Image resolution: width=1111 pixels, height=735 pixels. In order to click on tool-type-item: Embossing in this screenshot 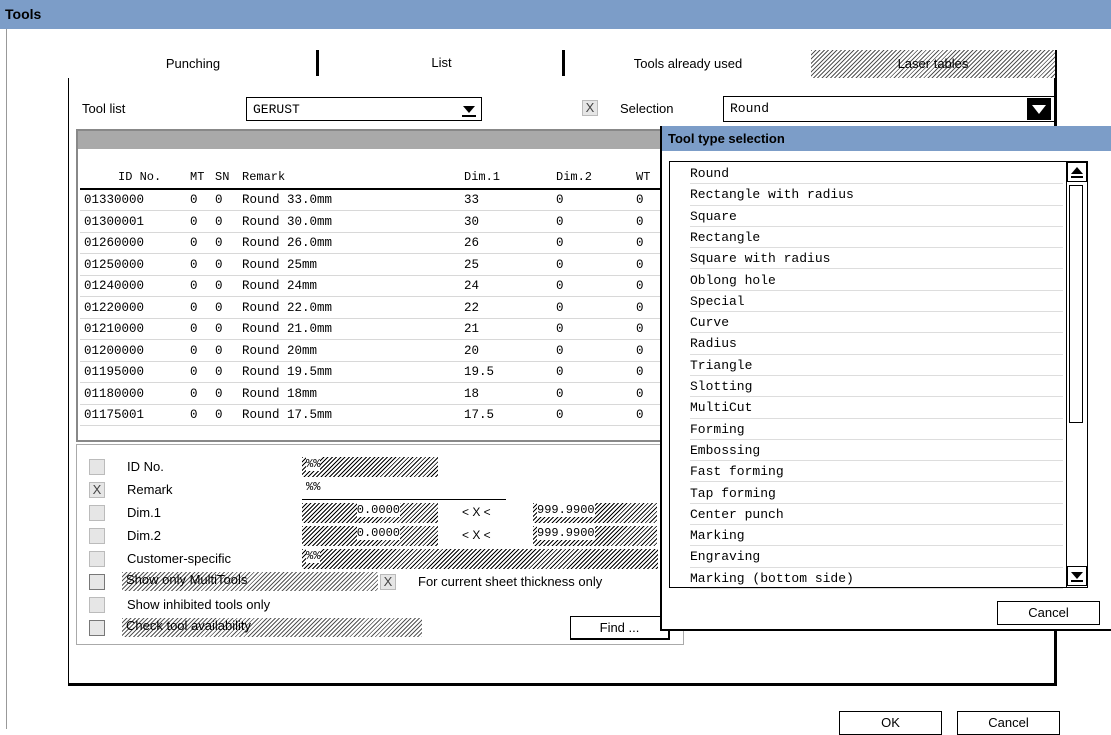, I will do `click(876, 451)`.